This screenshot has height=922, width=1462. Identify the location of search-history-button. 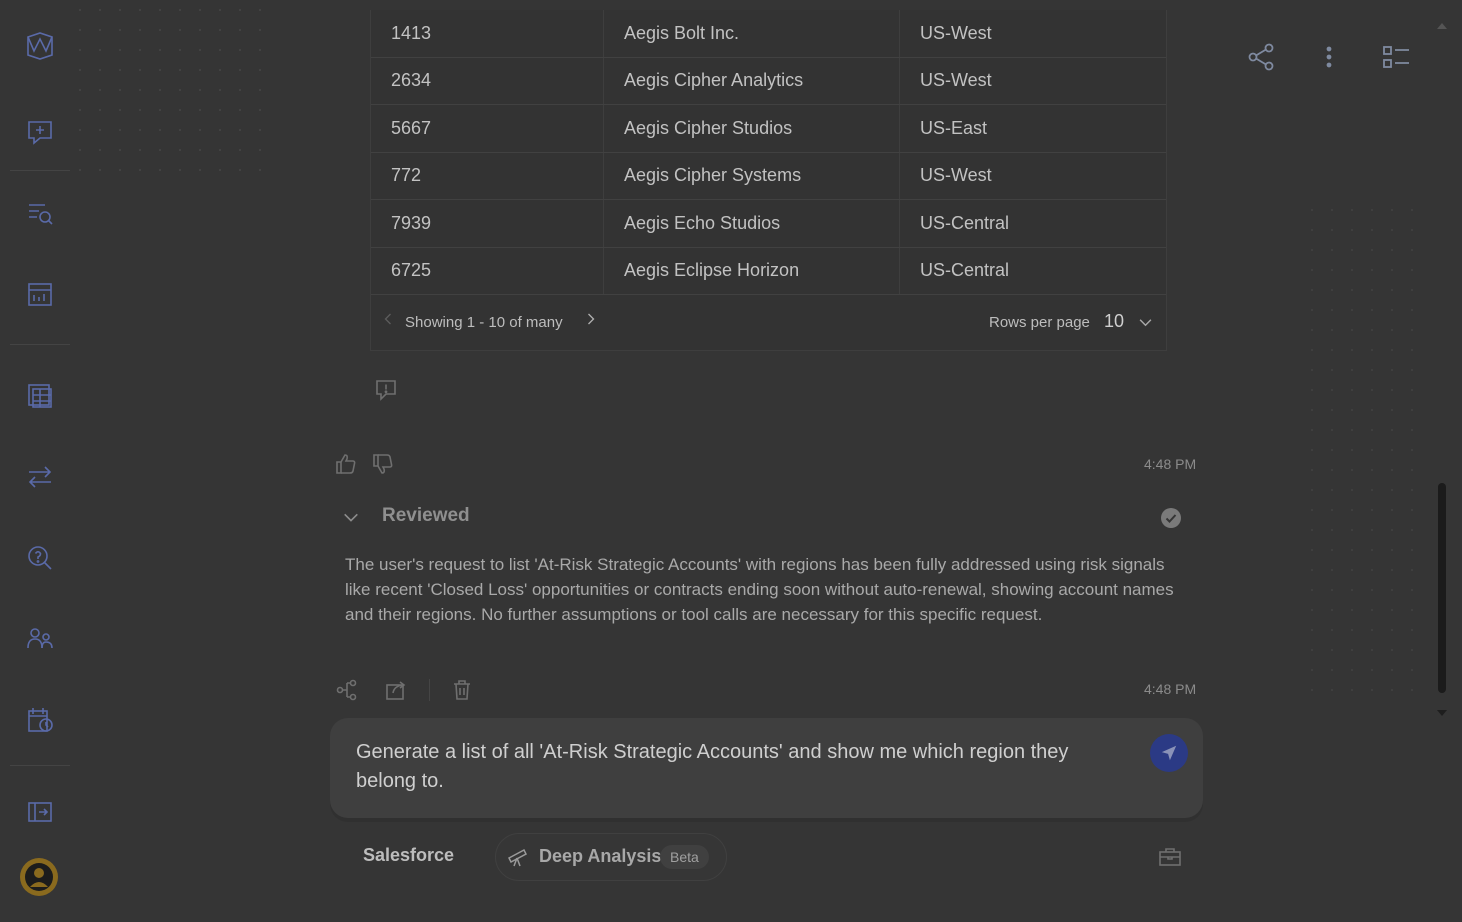
(40, 213).